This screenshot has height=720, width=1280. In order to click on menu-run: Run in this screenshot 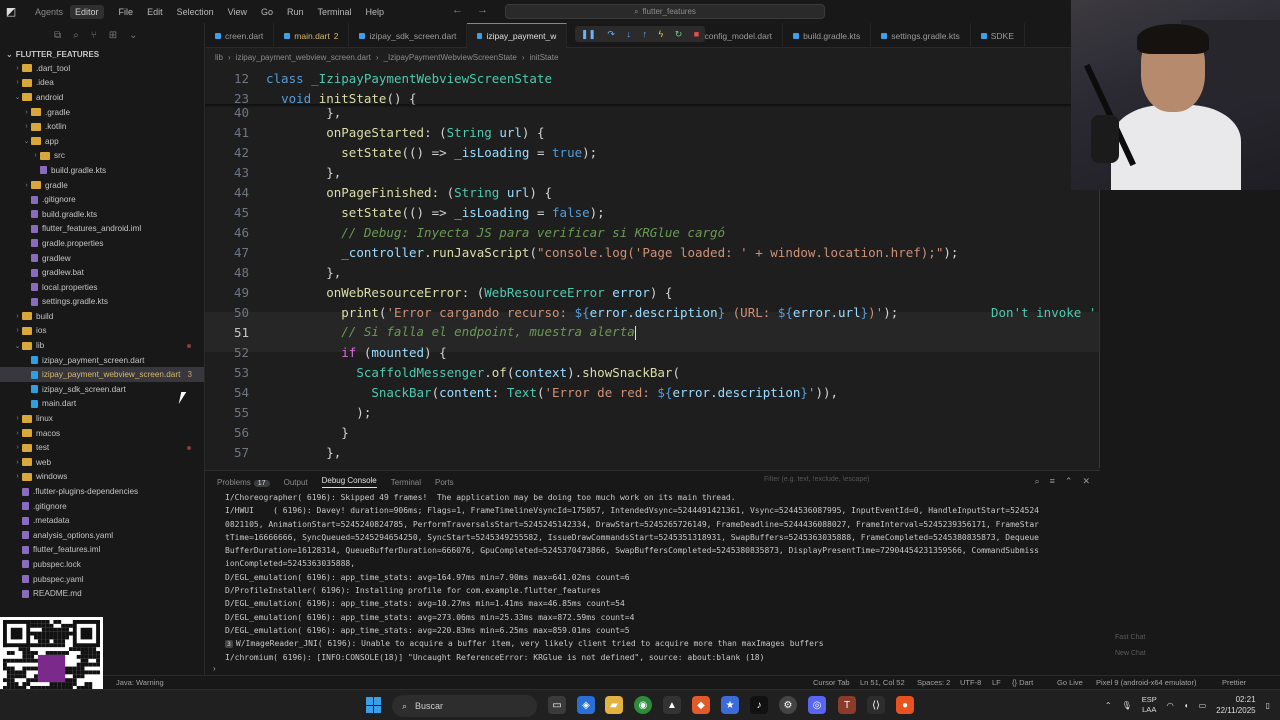, I will do `click(295, 12)`.